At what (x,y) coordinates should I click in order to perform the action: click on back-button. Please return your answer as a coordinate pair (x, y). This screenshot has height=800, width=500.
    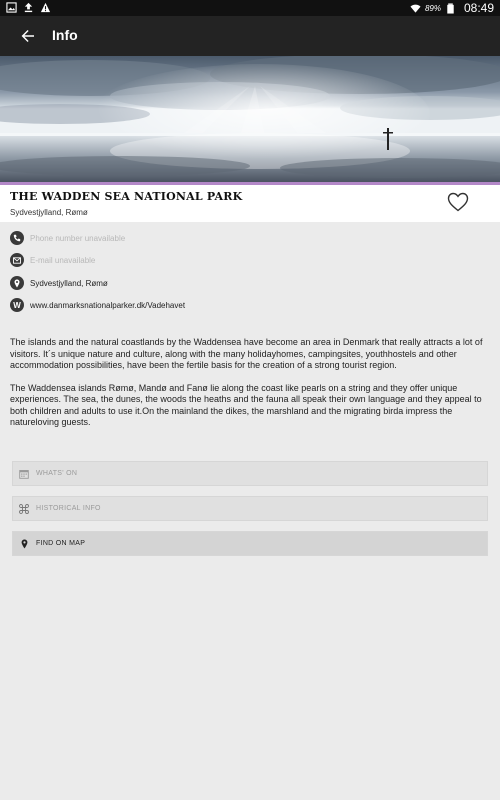
    Looking at the image, I should click on (28, 36).